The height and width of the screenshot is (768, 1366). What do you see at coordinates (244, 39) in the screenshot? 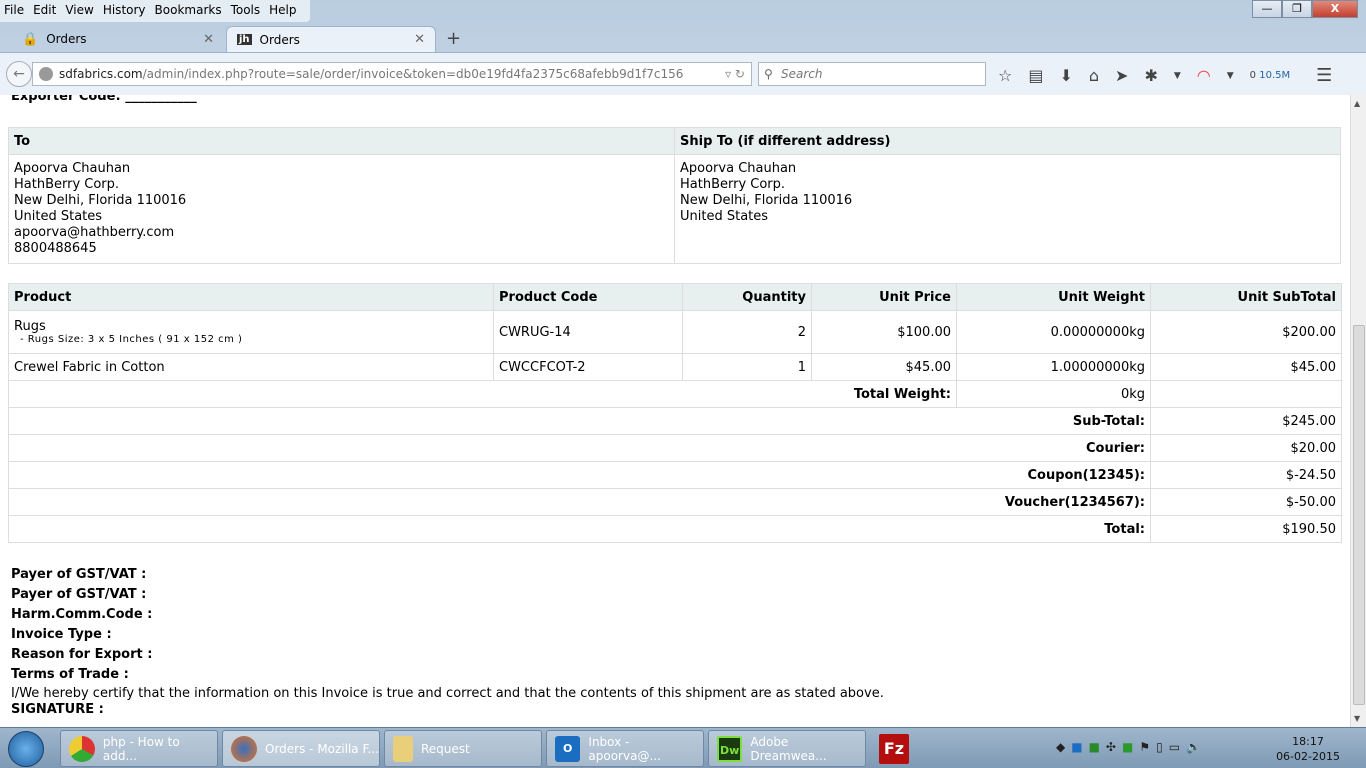
I see `site-favicon-icon: jh` at bounding box center [244, 39].